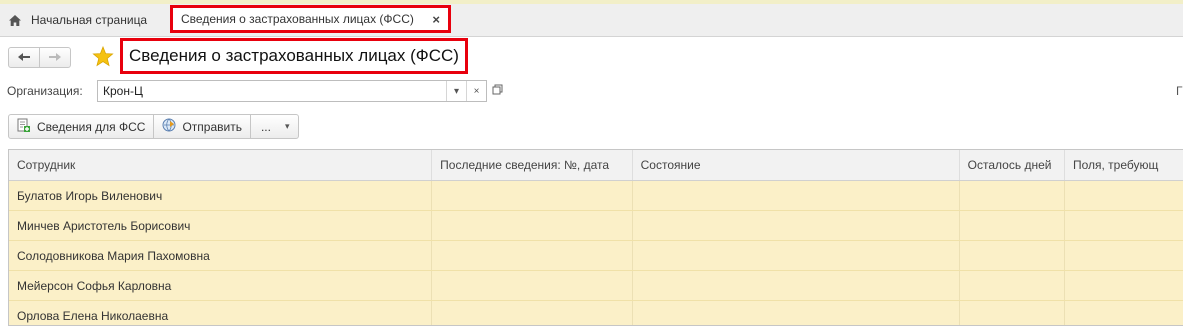 The width and height of the screenshot is (1183, 326). Describe the element at coordinates (796, 165) in the screenshot. I see `column-header-status: Состояние` at that location.